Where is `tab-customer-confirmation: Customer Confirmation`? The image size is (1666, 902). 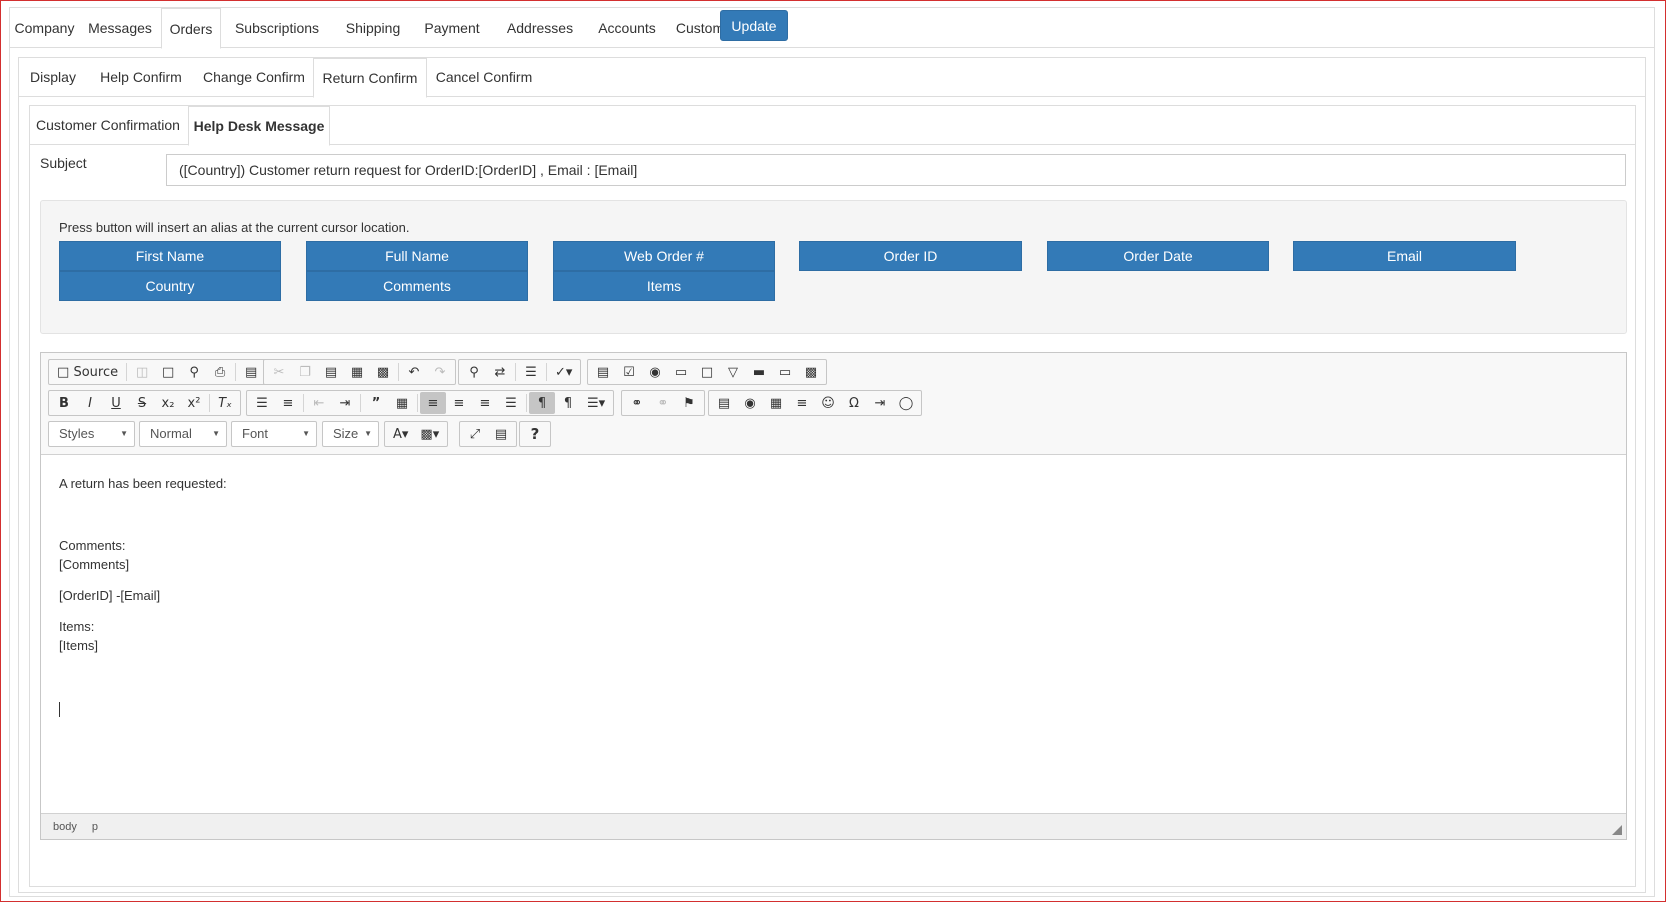 tab-customer-confirmation: Customer Confirmation is located at coordinates (108, 125).